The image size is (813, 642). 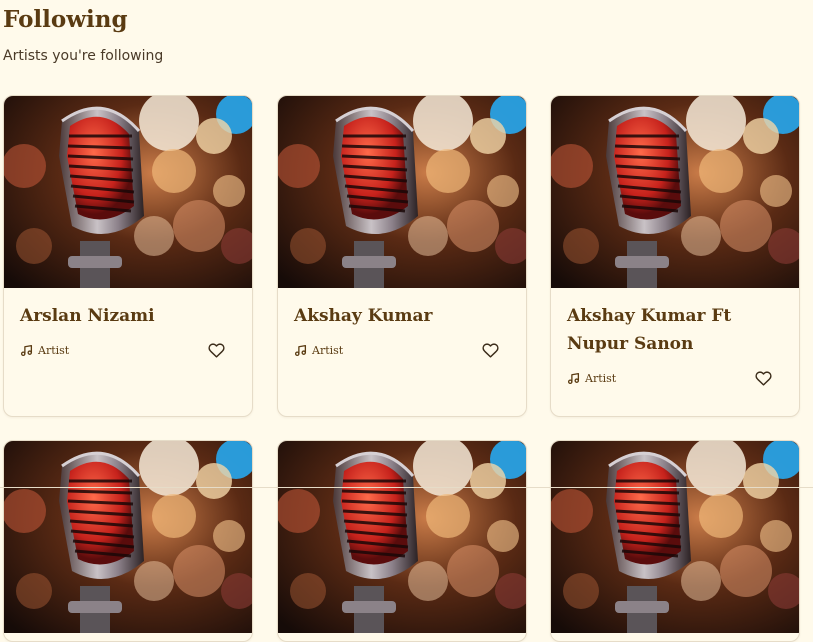 What do you see at coordinates (65, 19) in the screenshot?
I see `page-title: Following` at bounding box center [65, 19].